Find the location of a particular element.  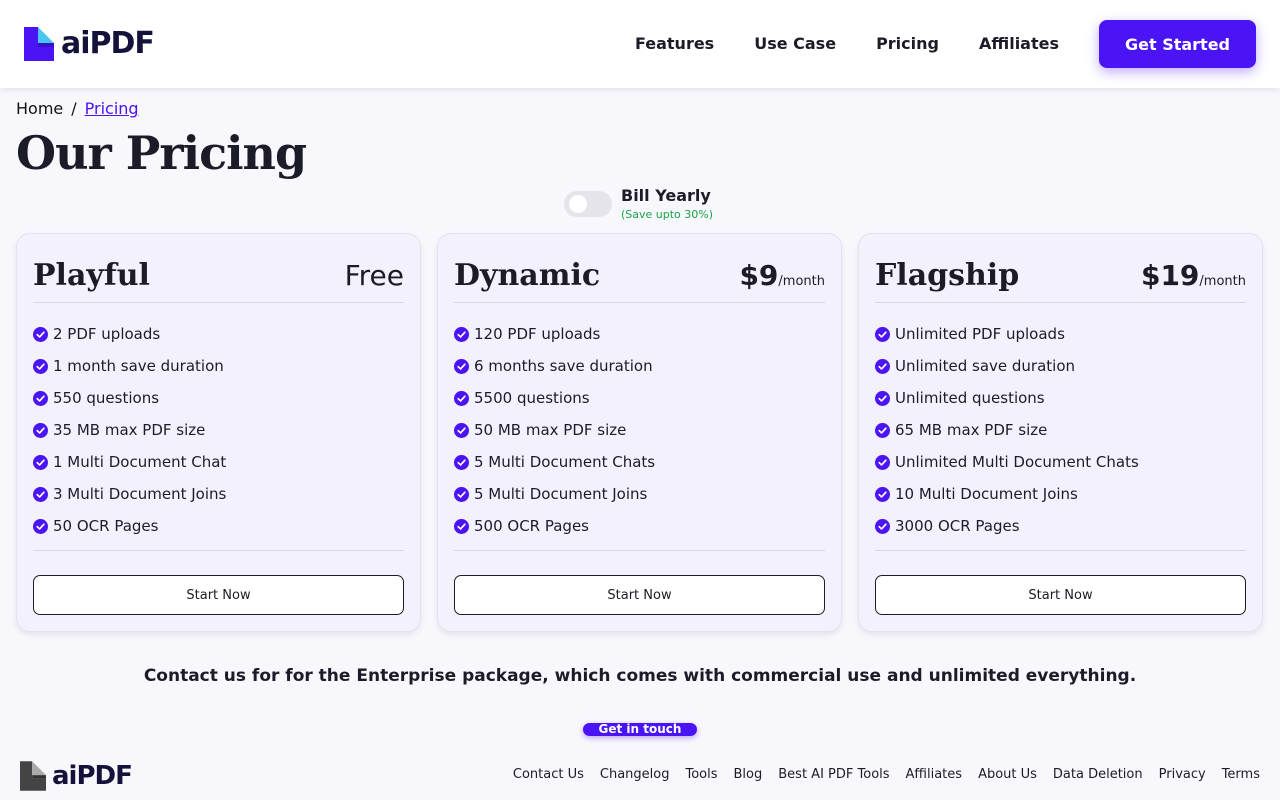

billing-text: Bill Yearly (Save upto 30%) is located at coordinates (667, 205).